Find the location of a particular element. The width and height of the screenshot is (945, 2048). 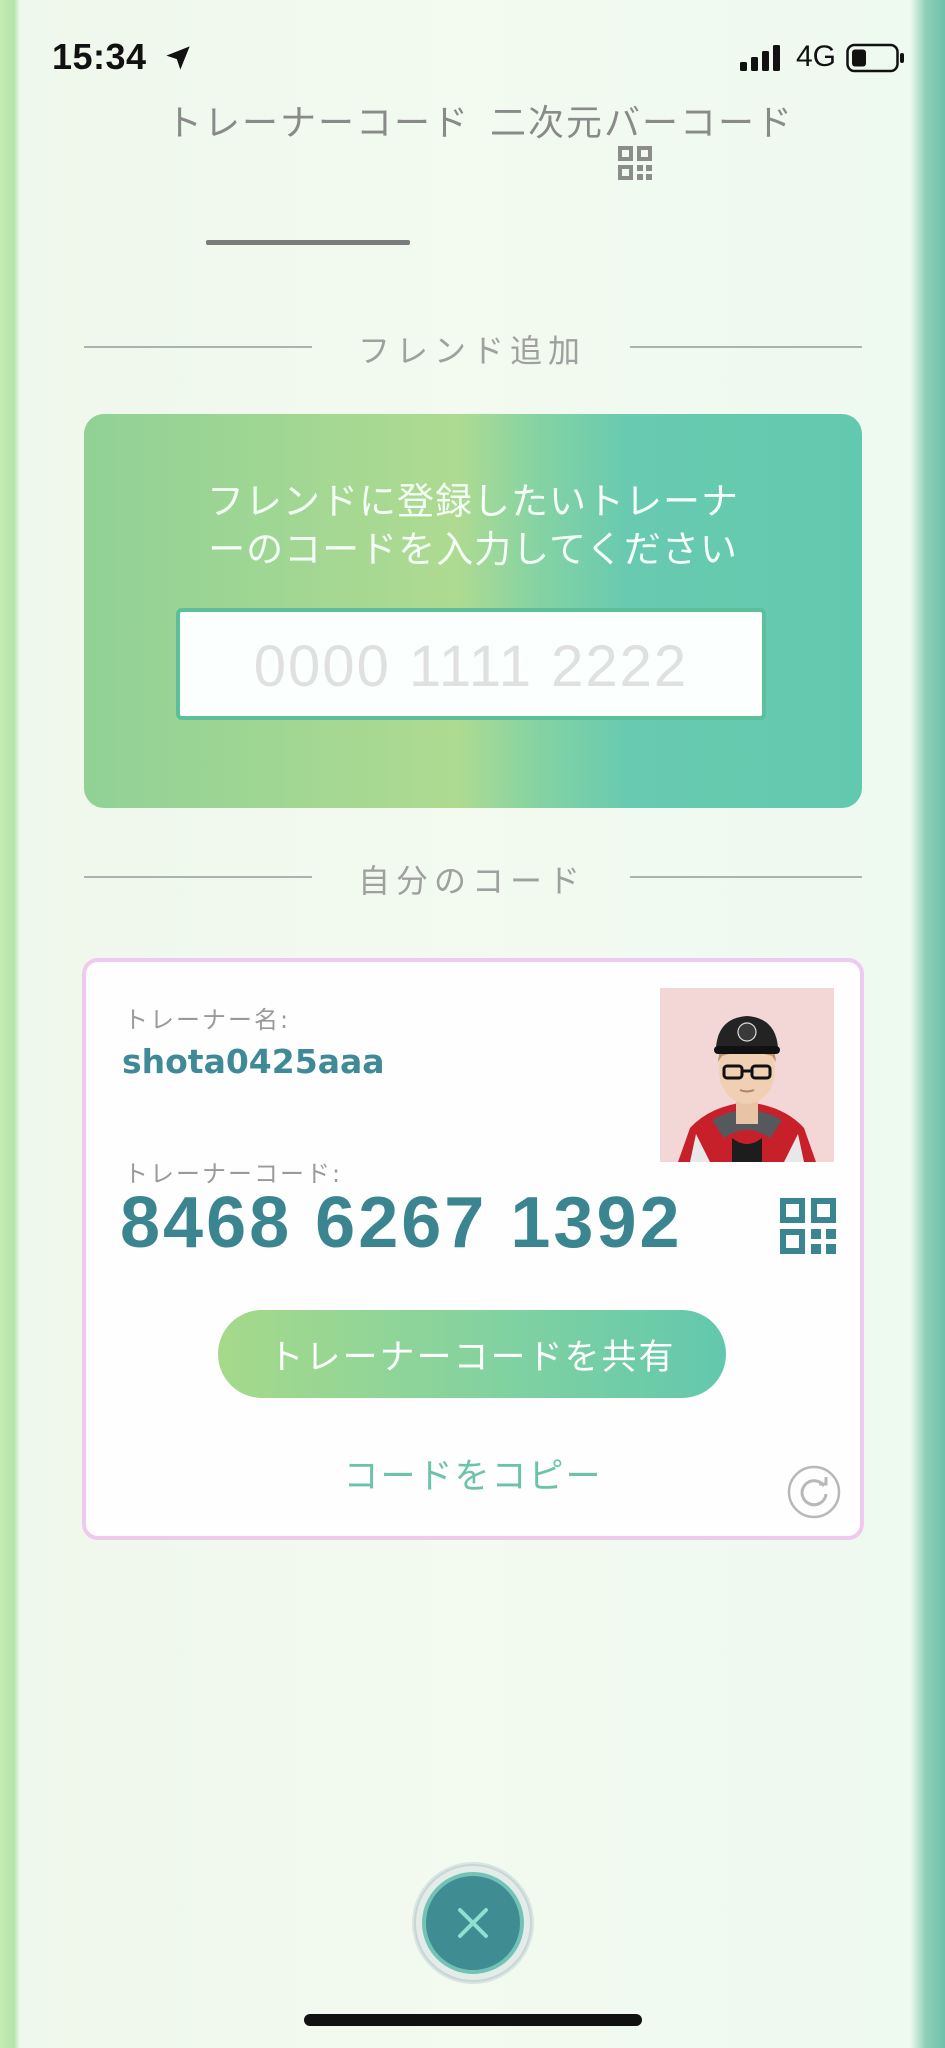

avatar is located at coordinates (747, 1075).